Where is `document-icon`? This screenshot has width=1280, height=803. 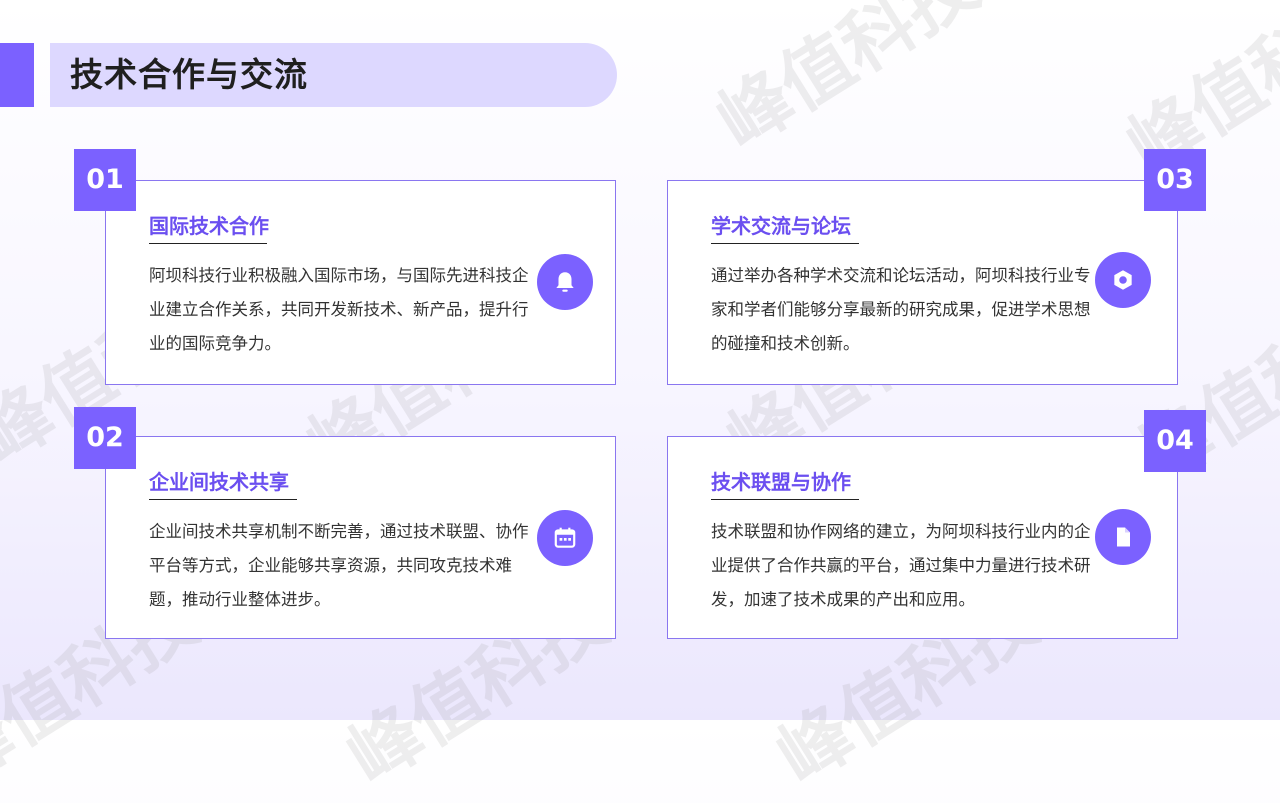
document-icon is located at coordinates (1123, 537).